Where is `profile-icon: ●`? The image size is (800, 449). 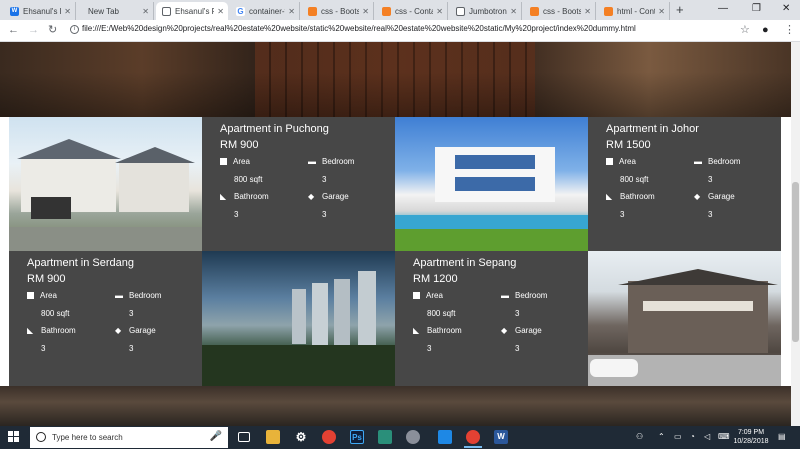
profile-icon: ● is located at coordinates (765, 30).